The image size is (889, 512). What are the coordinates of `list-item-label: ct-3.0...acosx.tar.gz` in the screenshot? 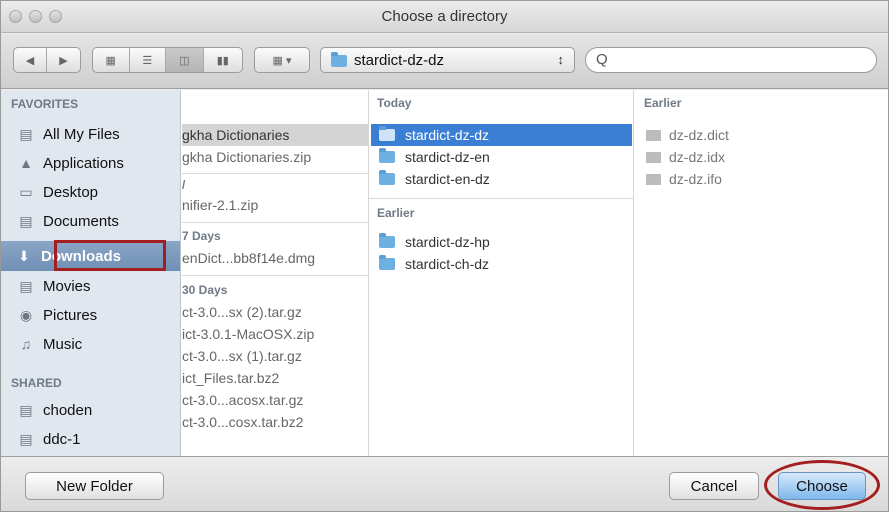 It's located at (243, 400).